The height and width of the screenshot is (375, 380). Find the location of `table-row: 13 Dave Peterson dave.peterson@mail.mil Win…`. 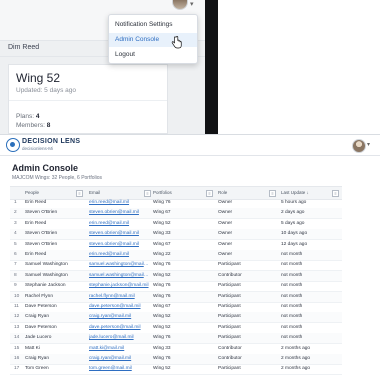

table-row: 13 Dave Peterson dave.peterson@mail.mil Win… is located at coordinates (176, 328).